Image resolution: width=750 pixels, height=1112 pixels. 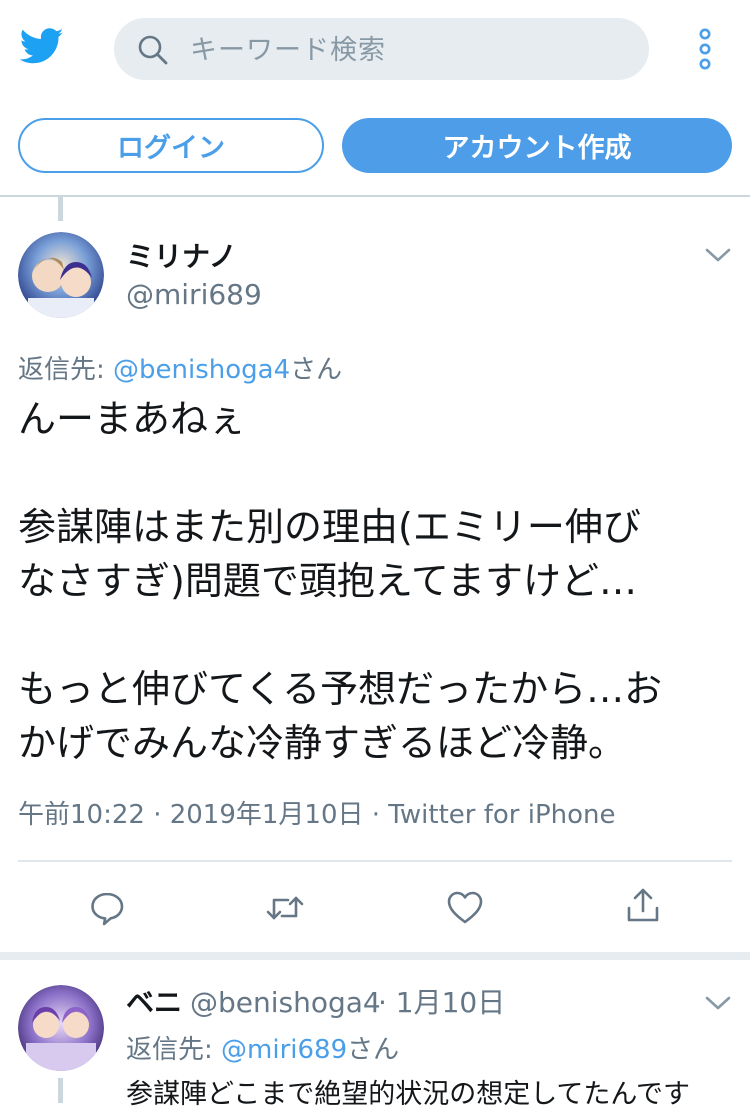 I want to click on user-handle: @miri689, so click(x=194, y=295).